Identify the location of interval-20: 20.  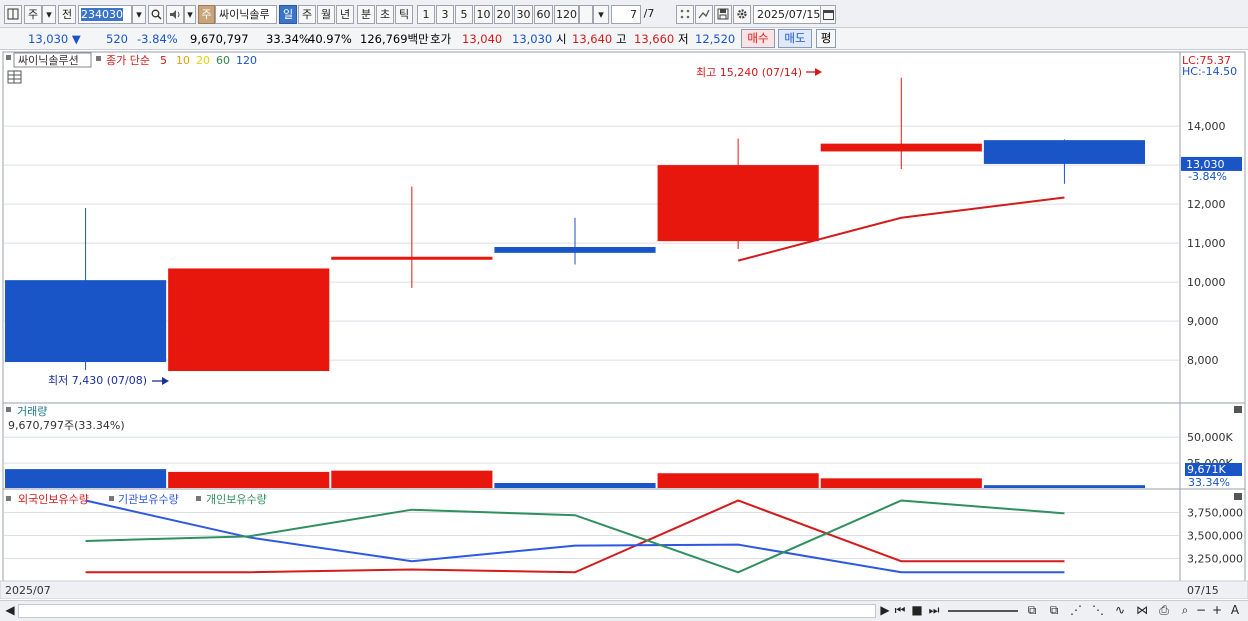
(503, 14).